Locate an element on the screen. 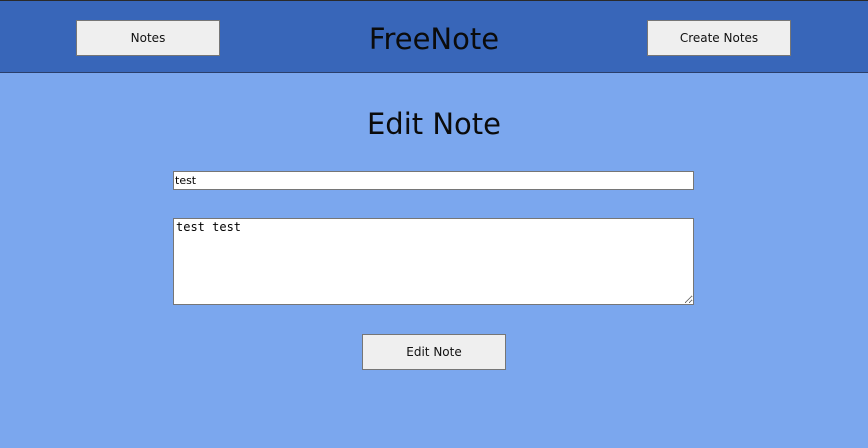 Image resolution: width=868 pixels, height=448 pixels. edit-note-button: Edit Note is located at coordinates (434, 352).